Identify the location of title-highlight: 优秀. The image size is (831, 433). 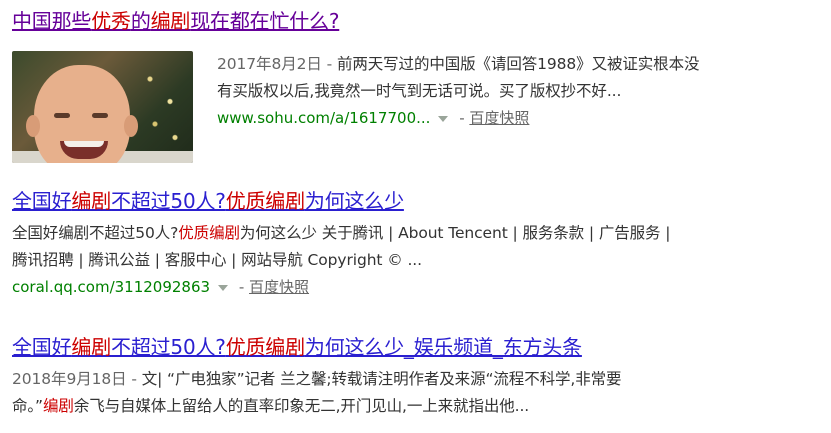
(111, 21).